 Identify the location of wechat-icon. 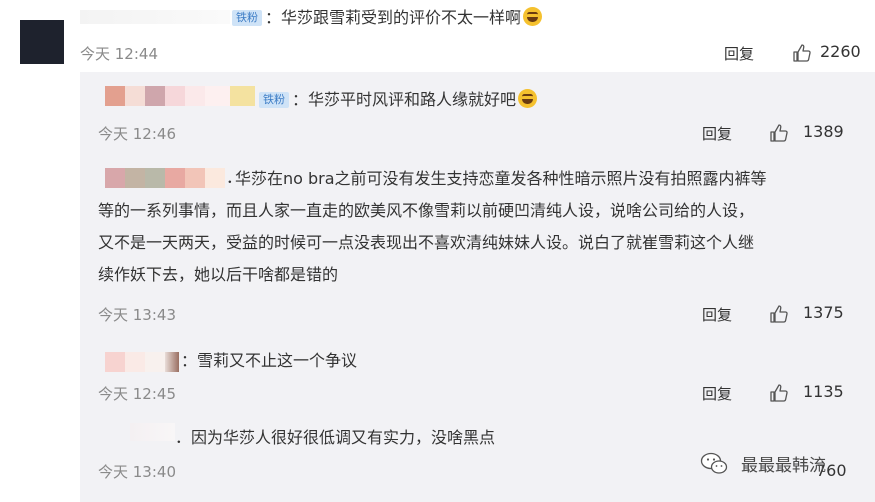
(714, 463).